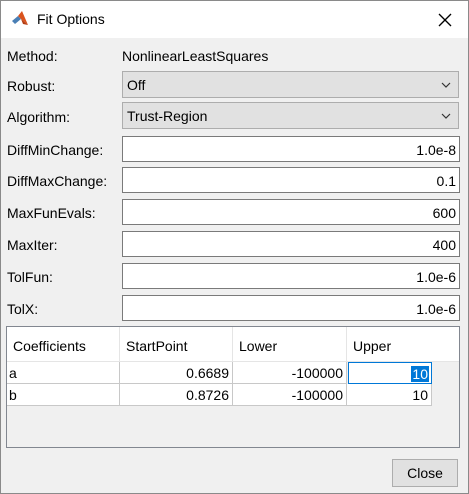 Image resolution: width=469 pixels, height=494 pixels. What do you see at coordinates (291, 149) in the screenshot?
I see `diffminchange-field: 1.0e-8` at bounding box center [291, 149].